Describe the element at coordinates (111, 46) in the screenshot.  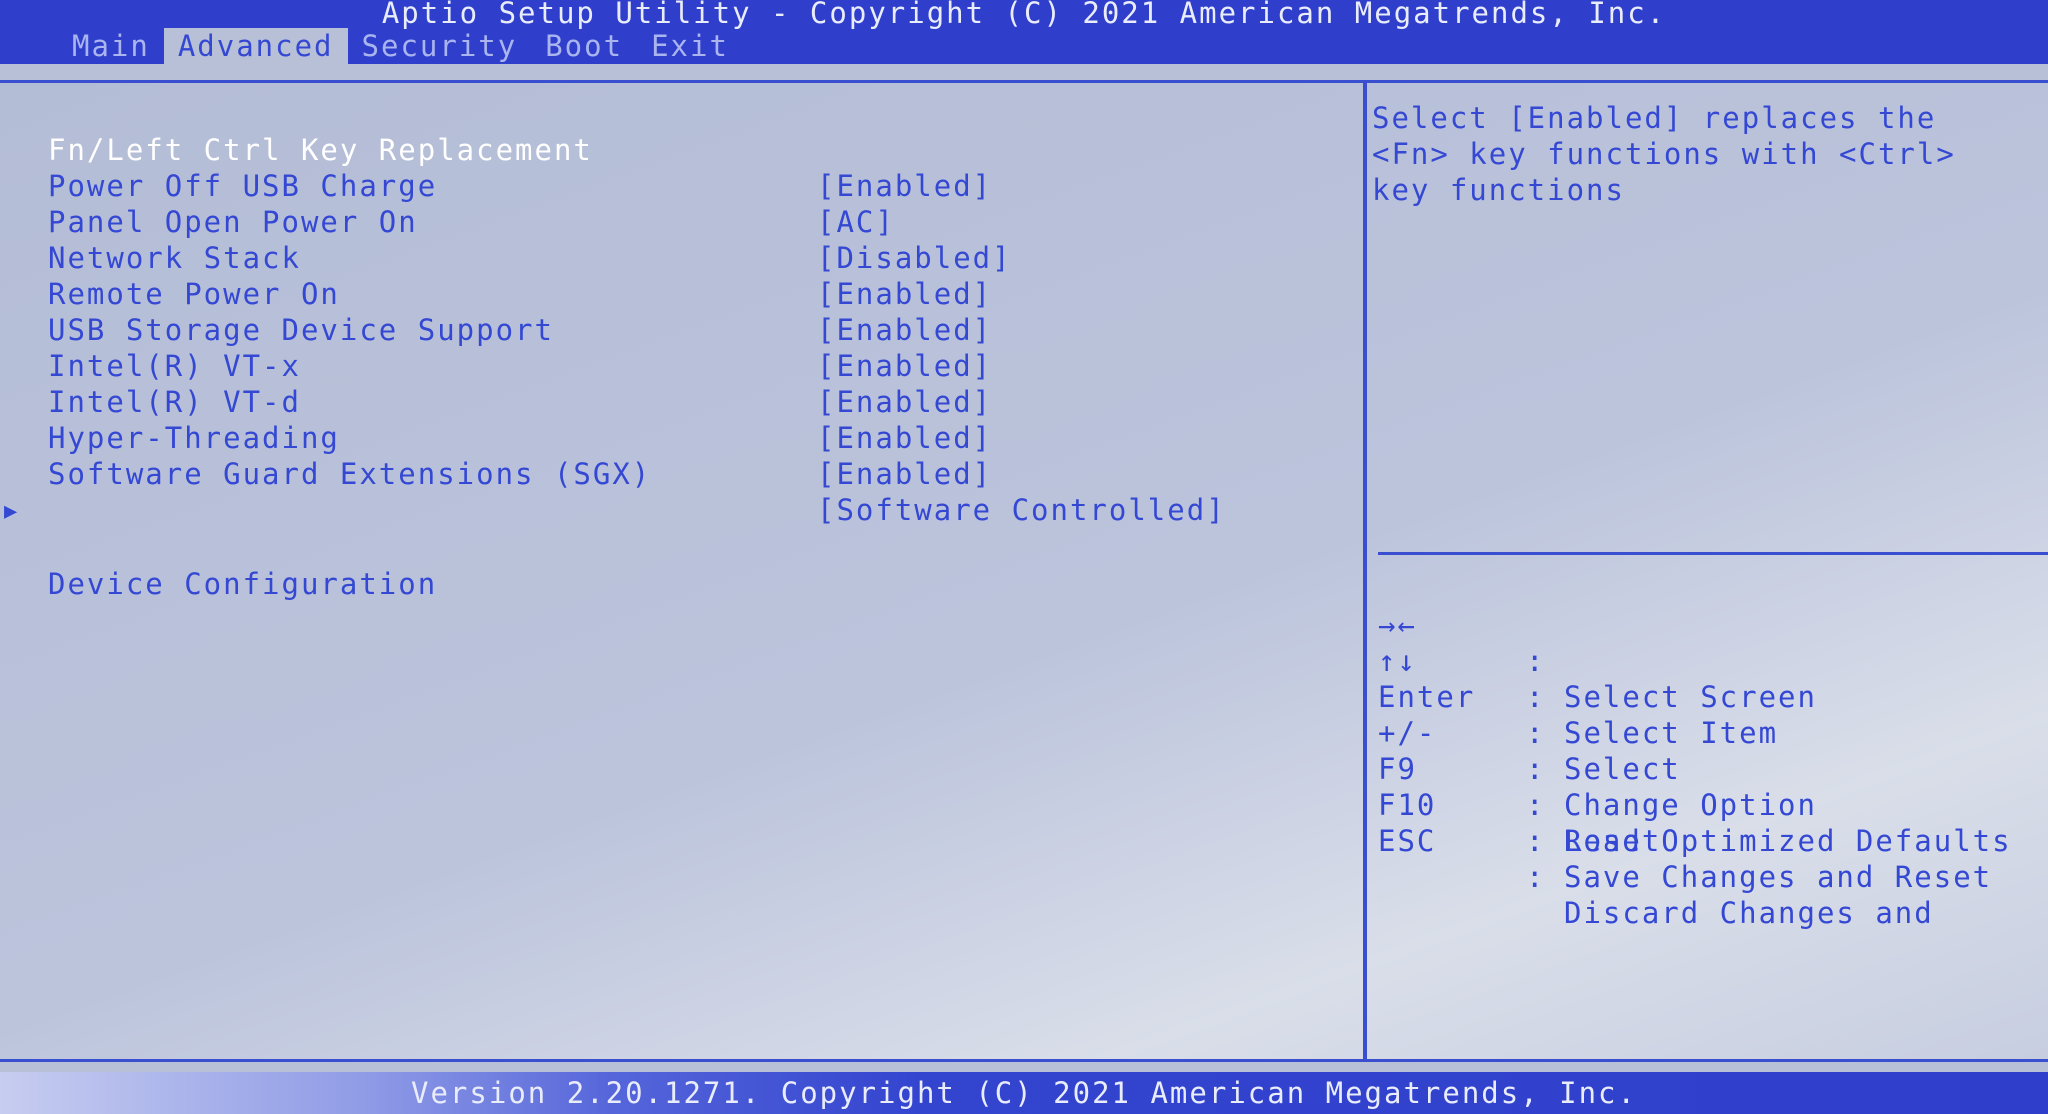
I see `tab-main: Main` at that location.